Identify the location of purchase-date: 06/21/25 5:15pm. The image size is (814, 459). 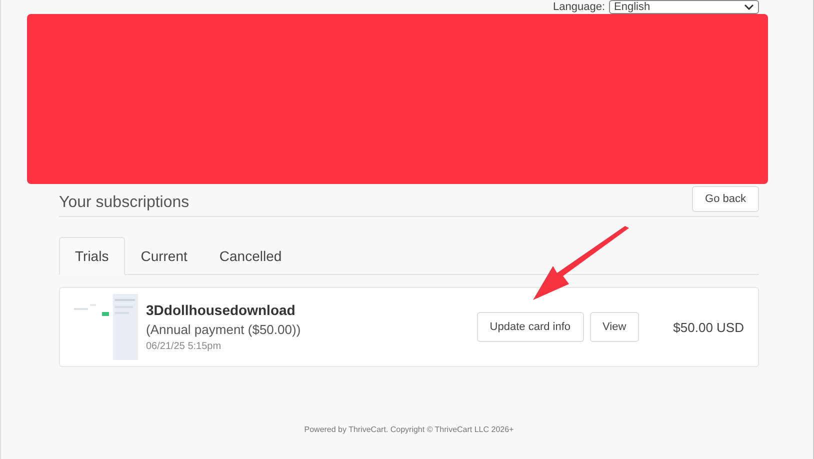
(184, 346).